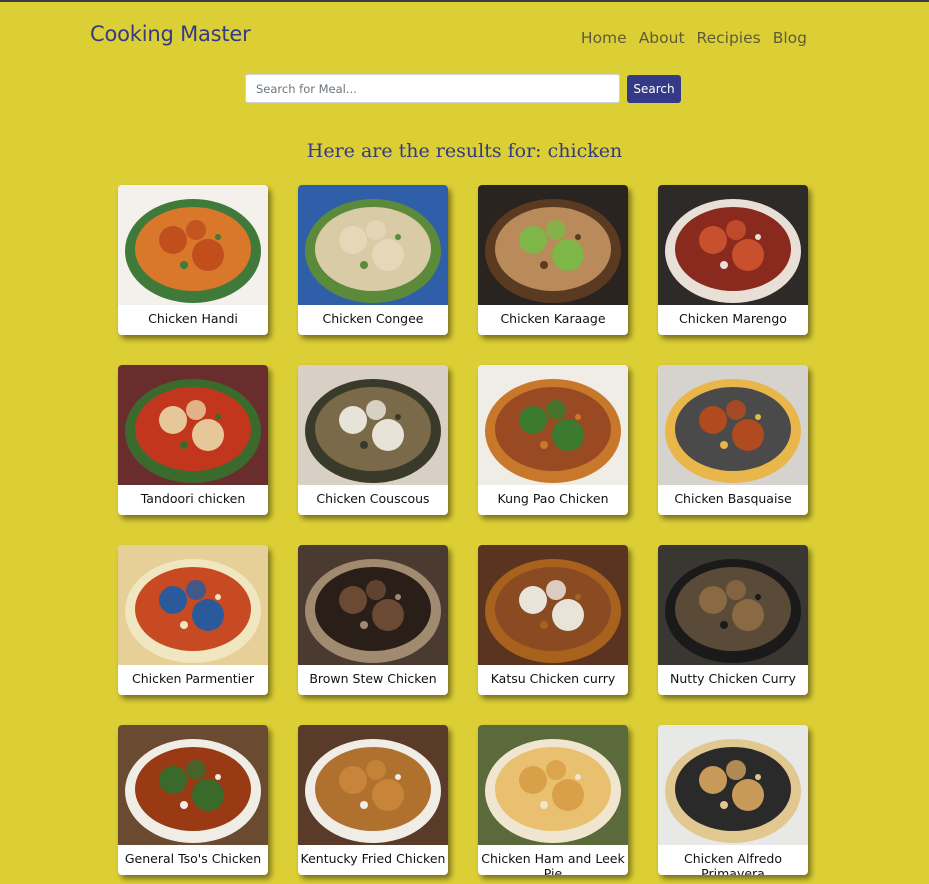  Describe the element at coordinates (662, 38) in the screenshot. I see `nav-about: About` at that location.